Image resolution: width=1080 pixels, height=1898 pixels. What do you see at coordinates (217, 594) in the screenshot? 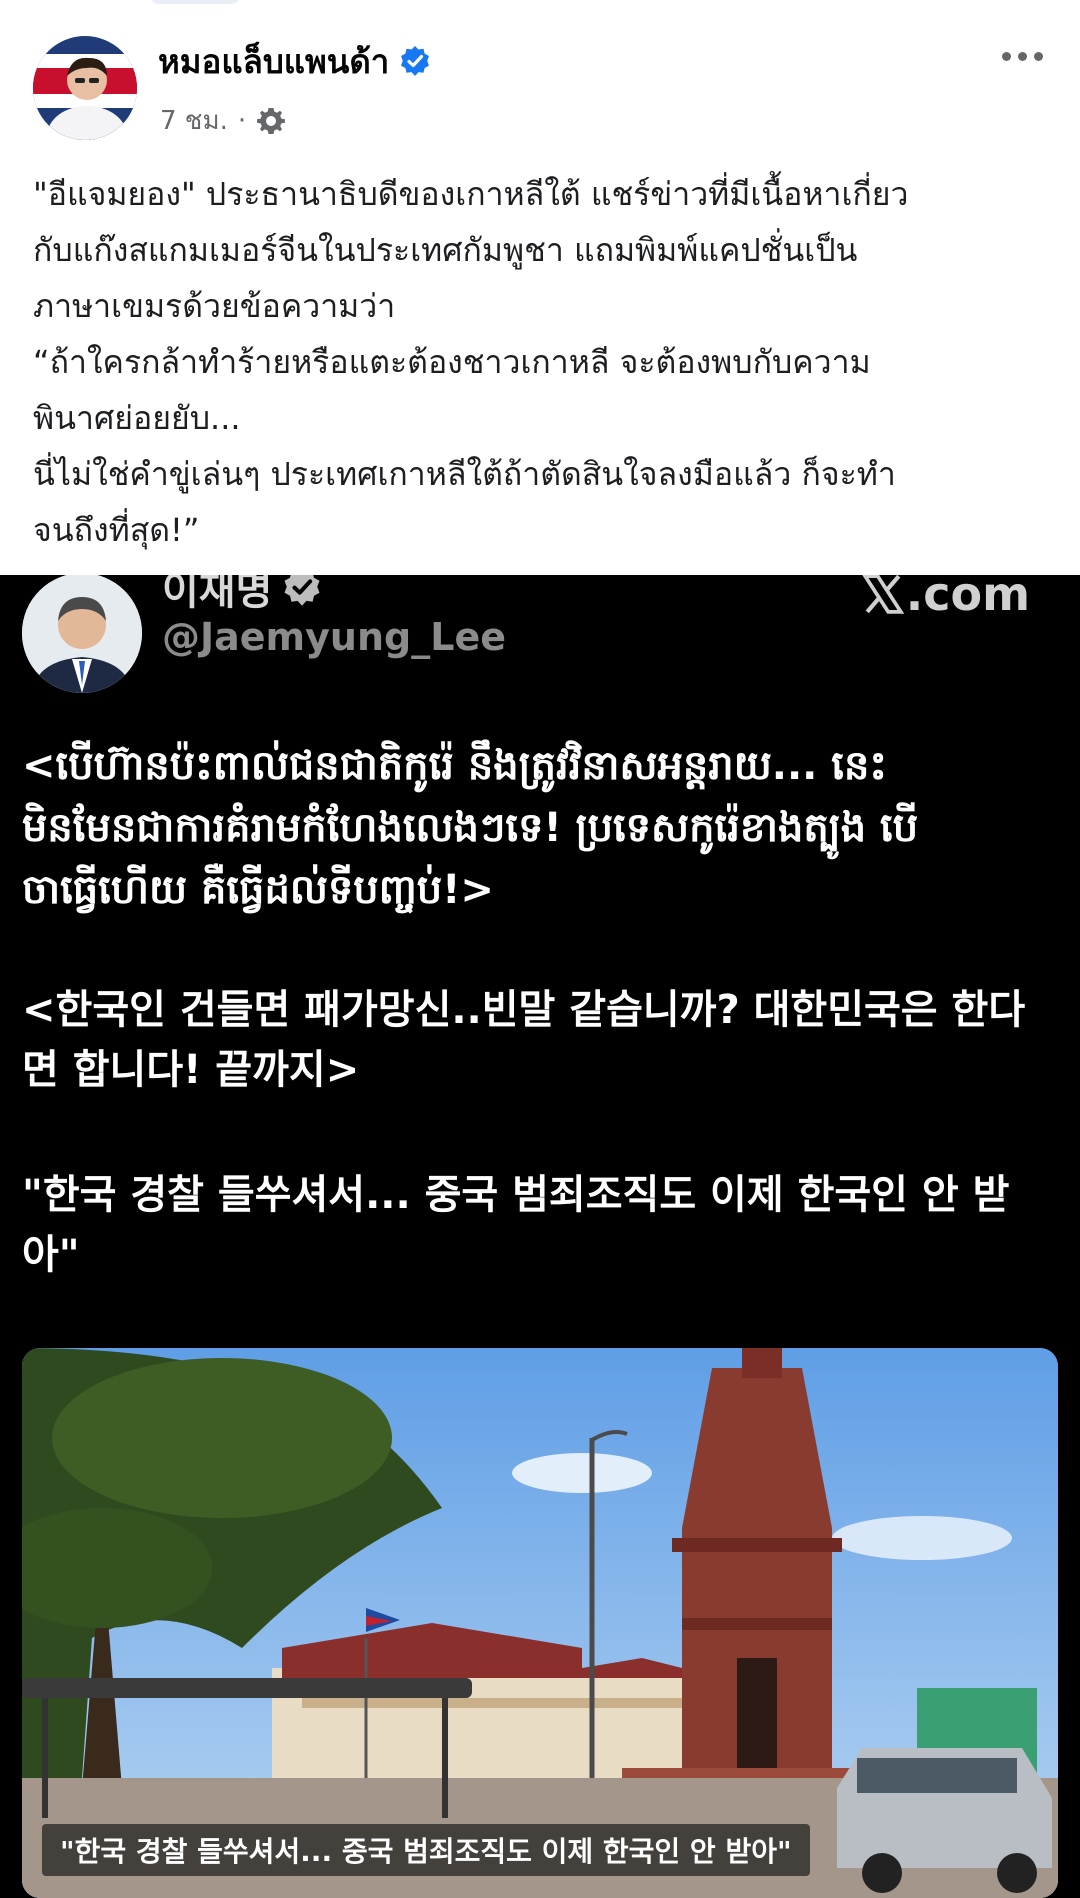
I see `tweet-author-name: 이재명` at bounding box center [217, 594].